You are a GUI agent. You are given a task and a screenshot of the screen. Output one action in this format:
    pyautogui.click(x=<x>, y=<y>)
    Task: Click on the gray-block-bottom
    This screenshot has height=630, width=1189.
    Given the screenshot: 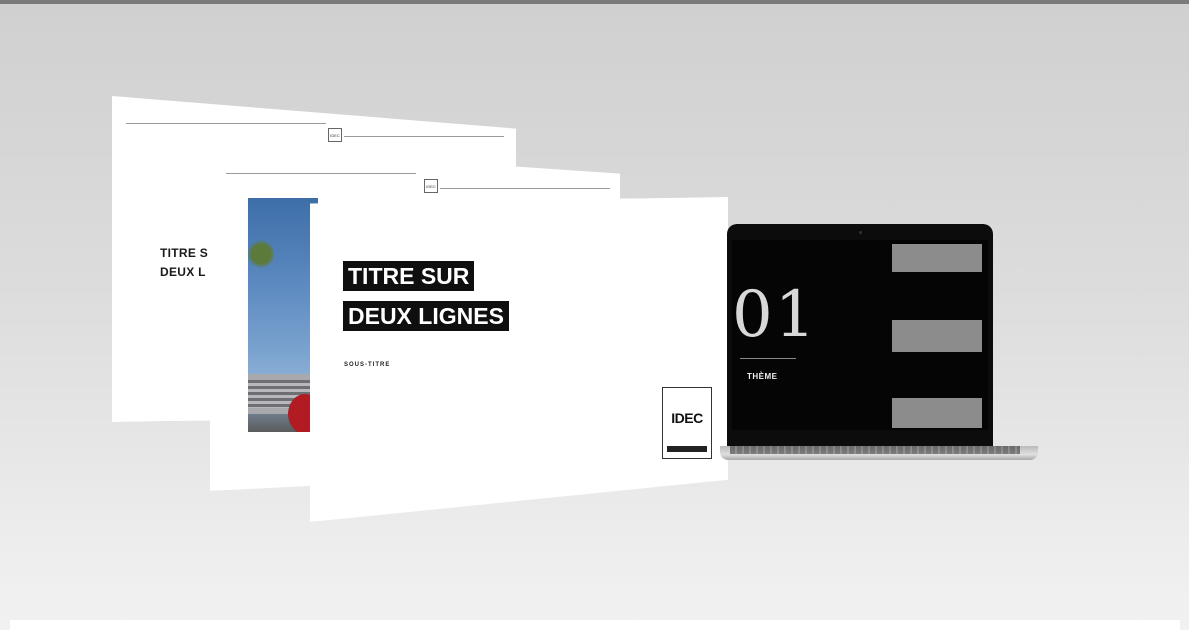 What is the action you would take?
    pyautogui.click(x=937, y=413)
    